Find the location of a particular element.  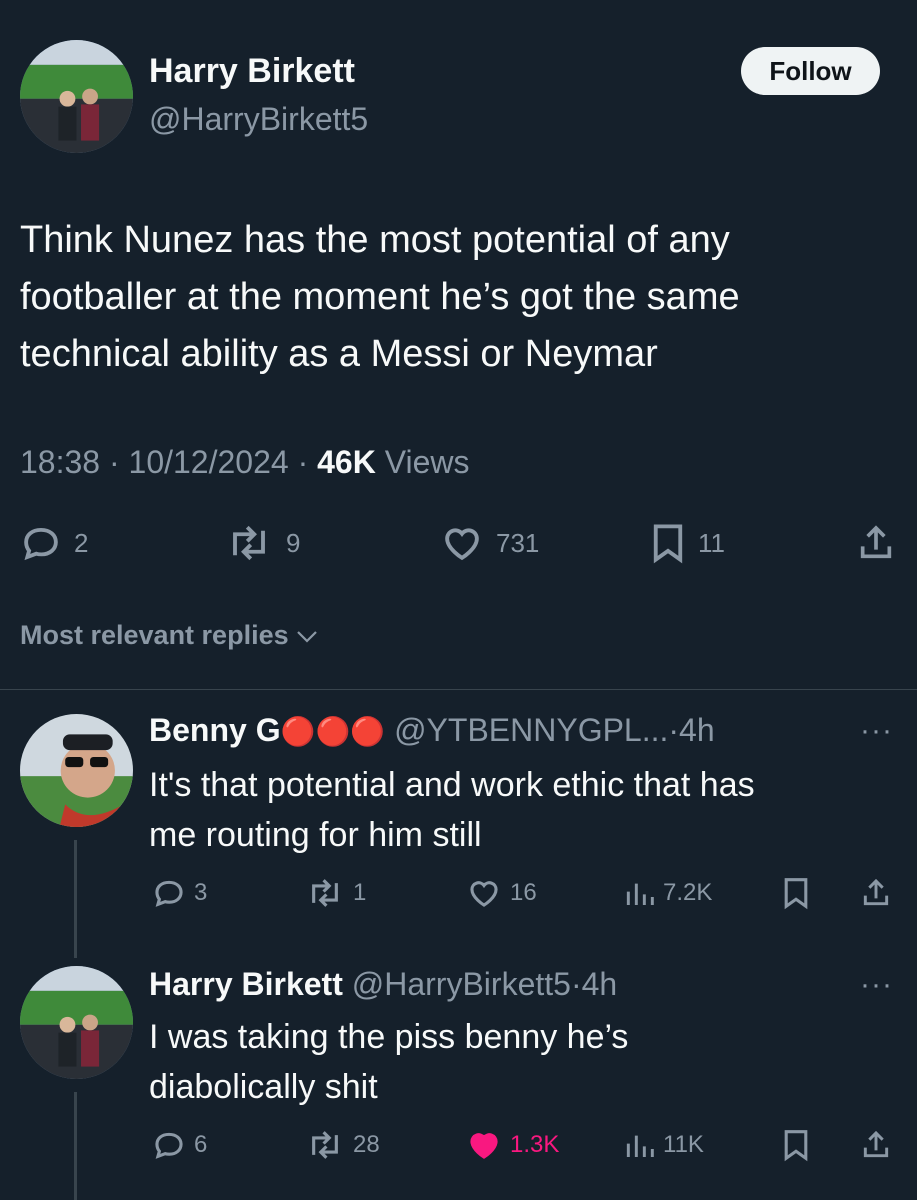

reply-header: Harry Birkett @HarryBirkett5·4h is located at coordinates (383, 984).